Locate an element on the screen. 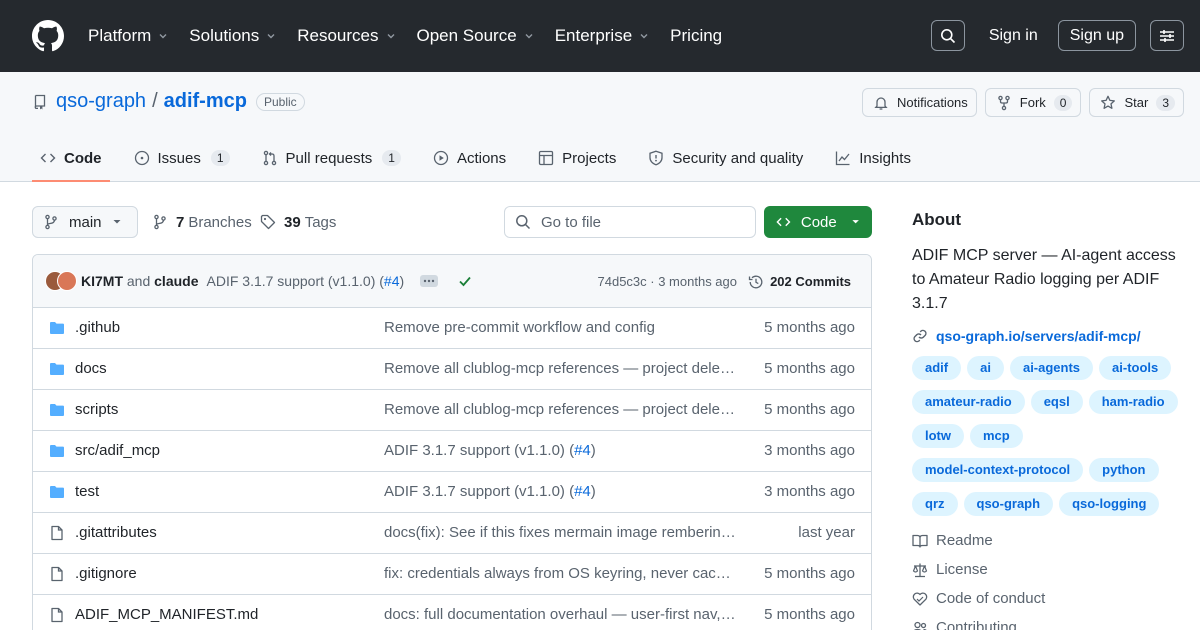  header-actions: Sign in Sign up is located at coordinates (1057, 35).